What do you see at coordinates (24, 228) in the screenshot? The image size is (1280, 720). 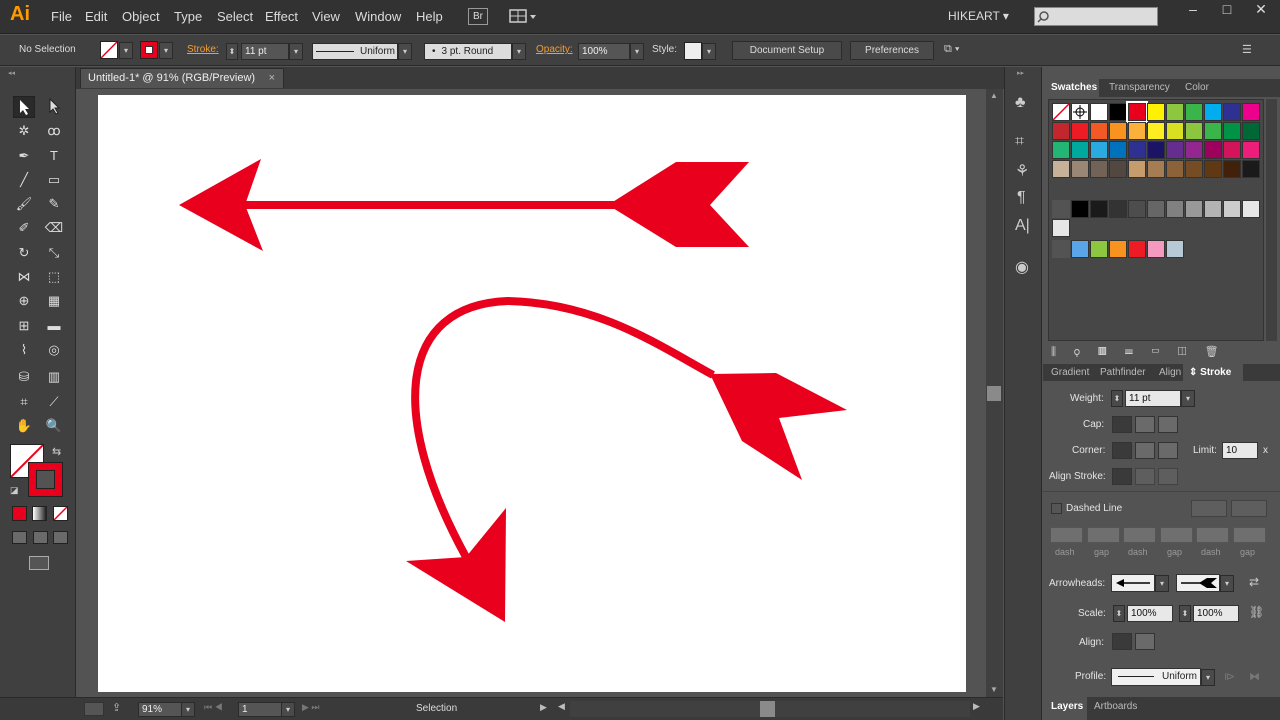 I see `blob-brush-tool-icon: ✐` at bounding box center [24, 228].